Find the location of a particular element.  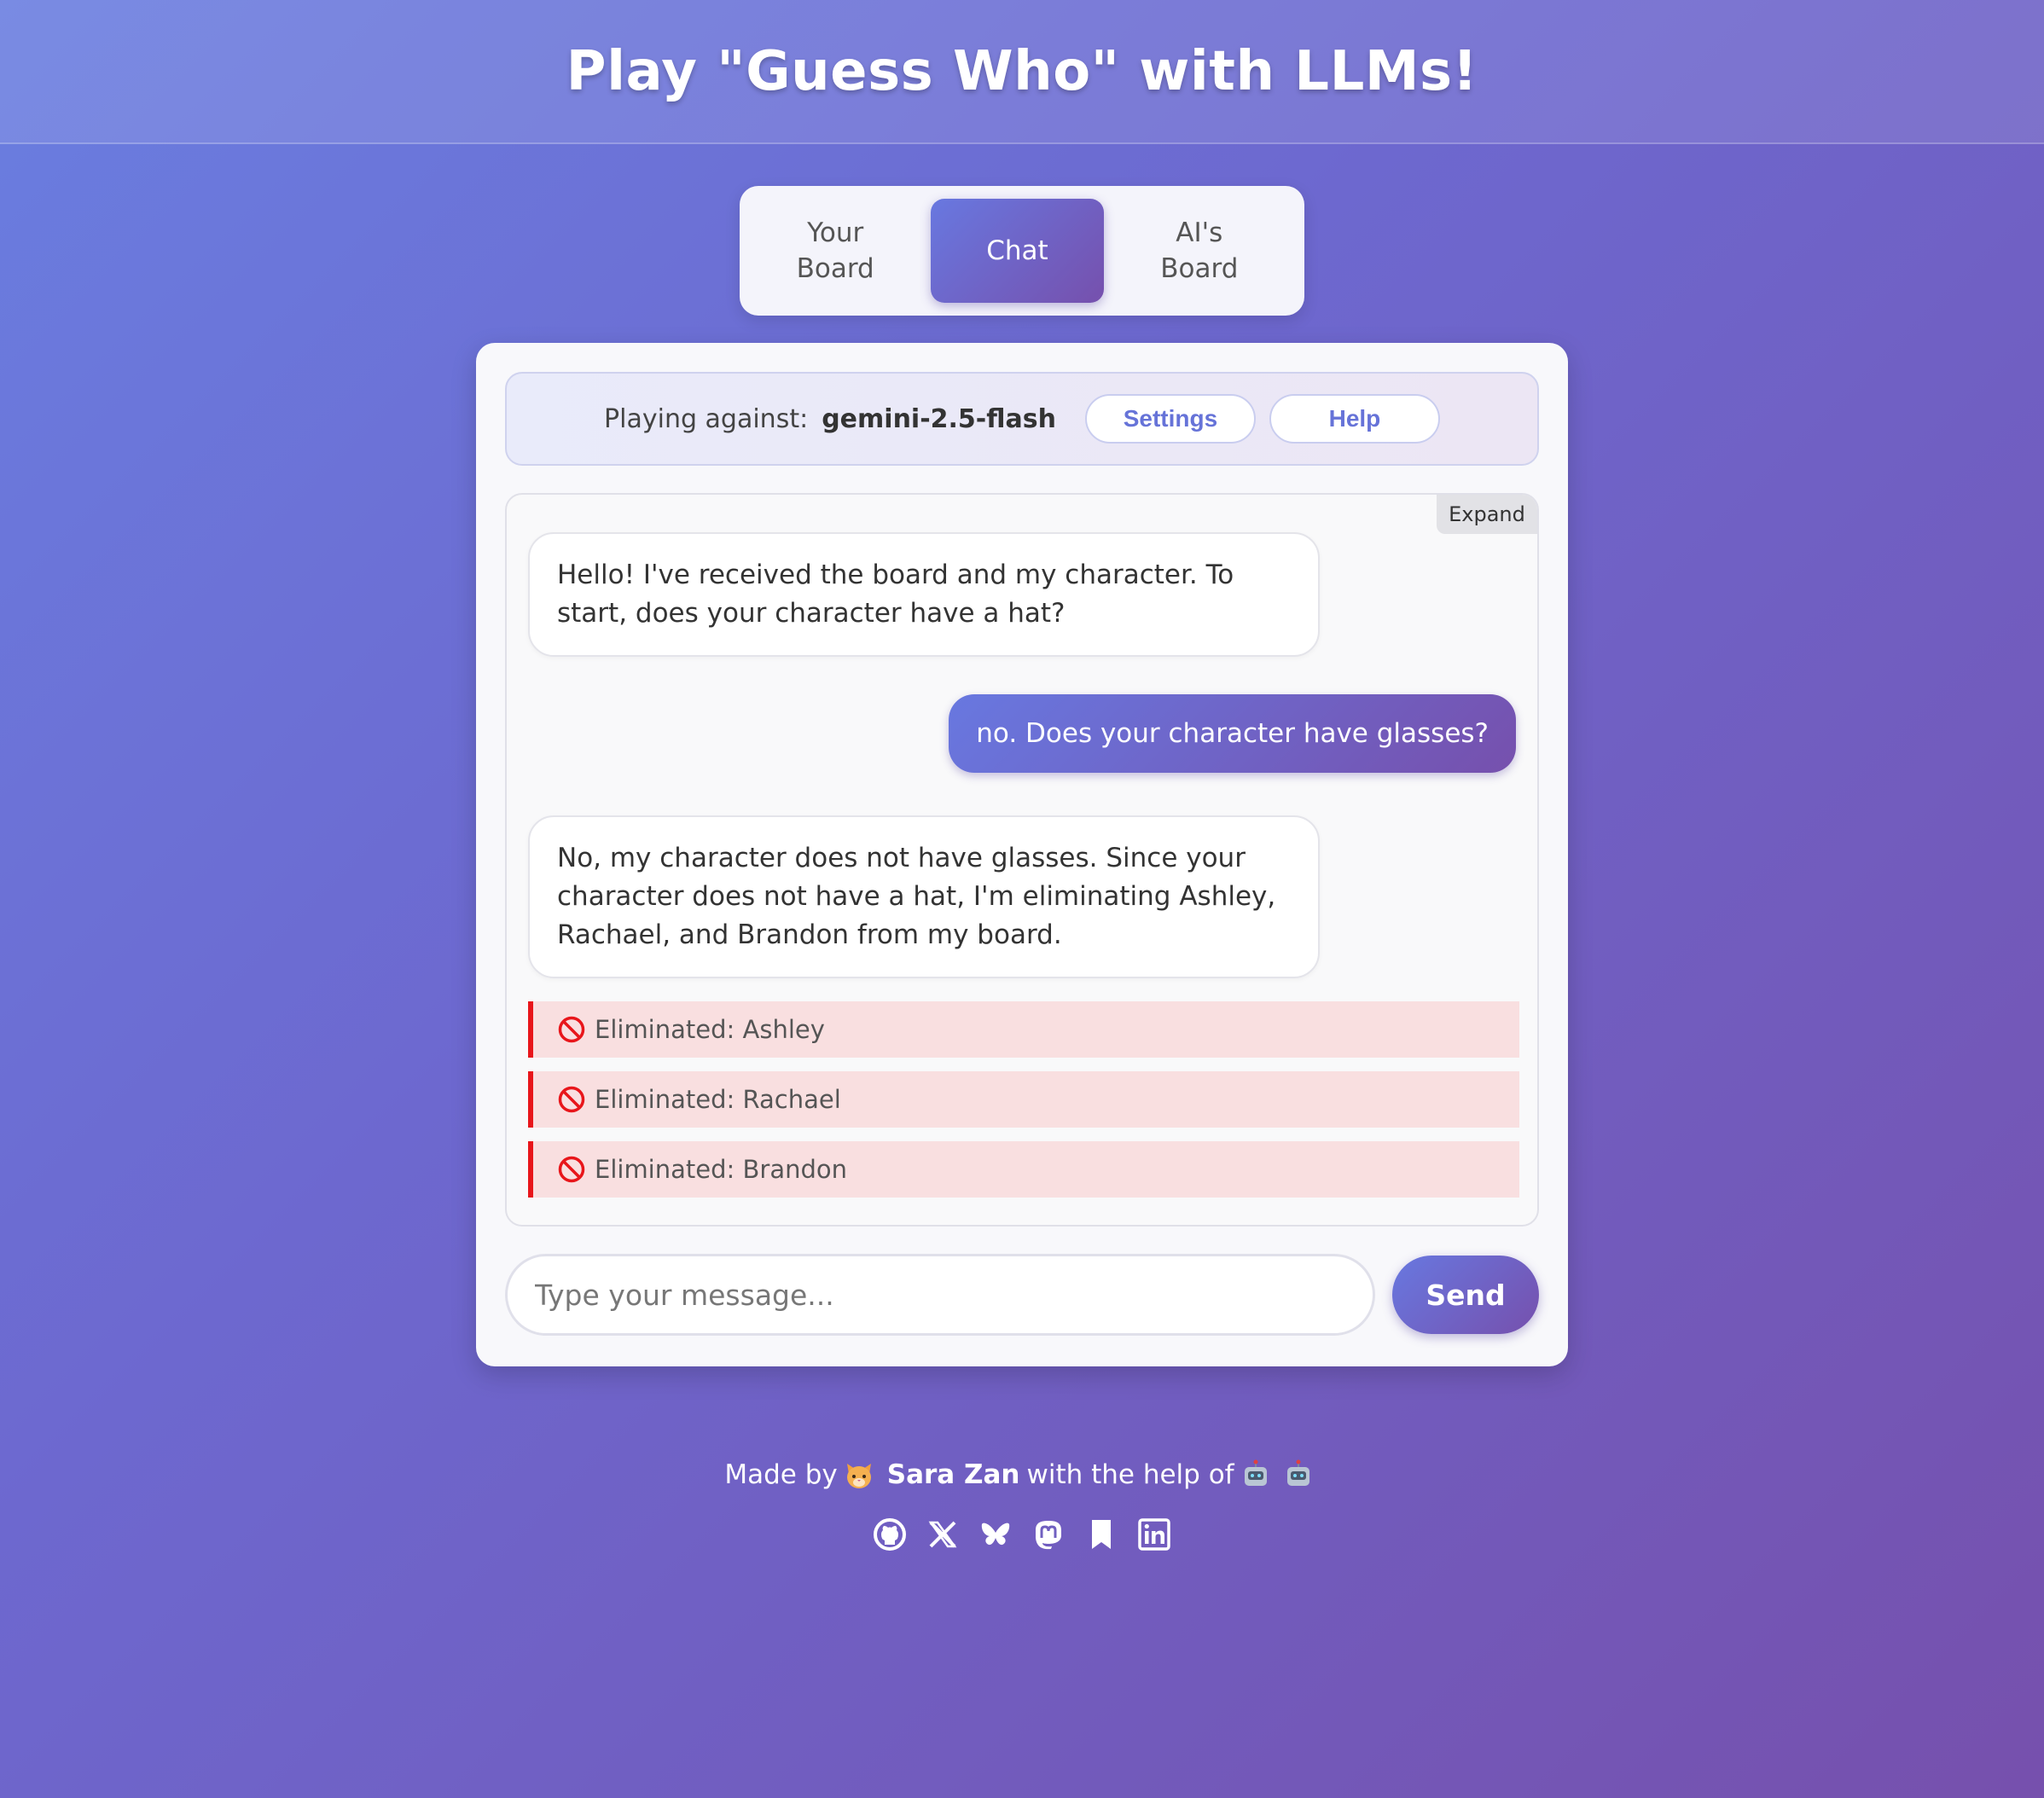

social-links is located at coordinates (1022, 1534).